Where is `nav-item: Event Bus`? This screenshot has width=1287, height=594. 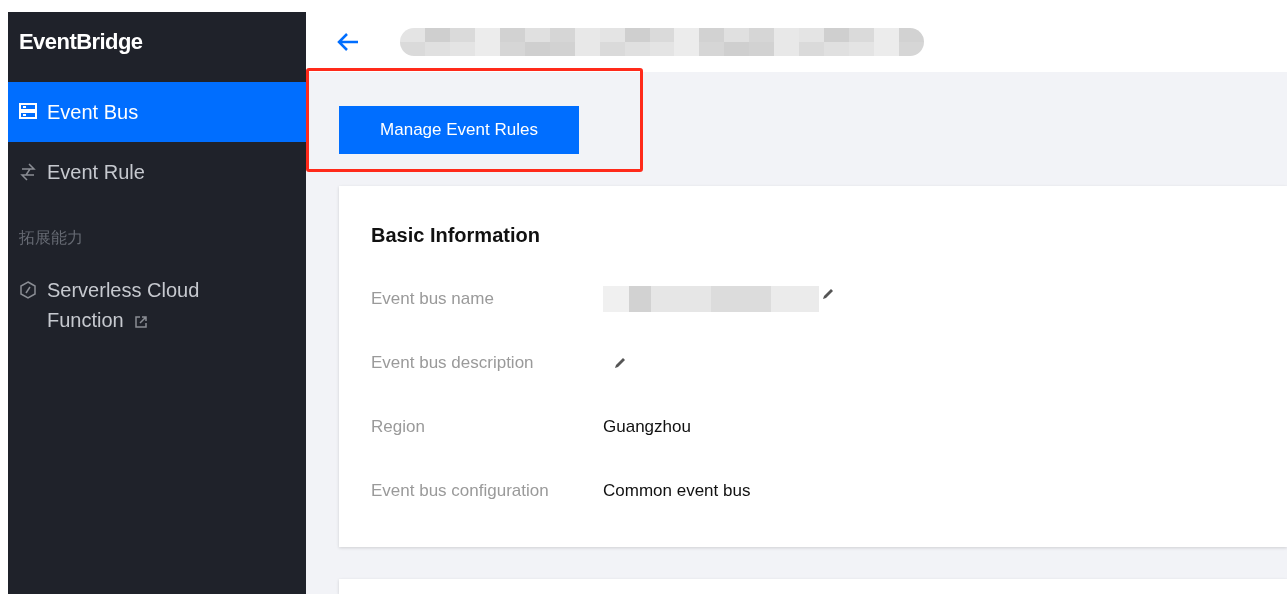 nav-item: Event Bus is located at coordinates (157, 112).